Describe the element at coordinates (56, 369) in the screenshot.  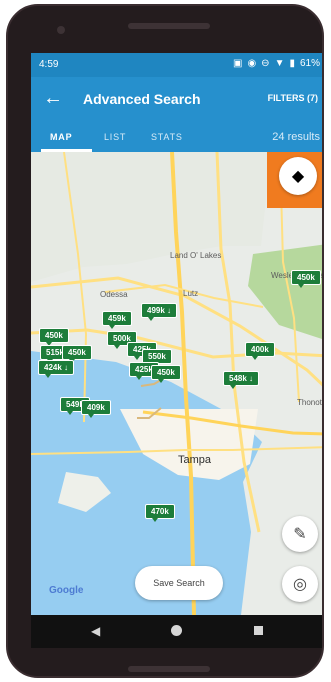
I see `price-pin: 424k ↓` at that location.